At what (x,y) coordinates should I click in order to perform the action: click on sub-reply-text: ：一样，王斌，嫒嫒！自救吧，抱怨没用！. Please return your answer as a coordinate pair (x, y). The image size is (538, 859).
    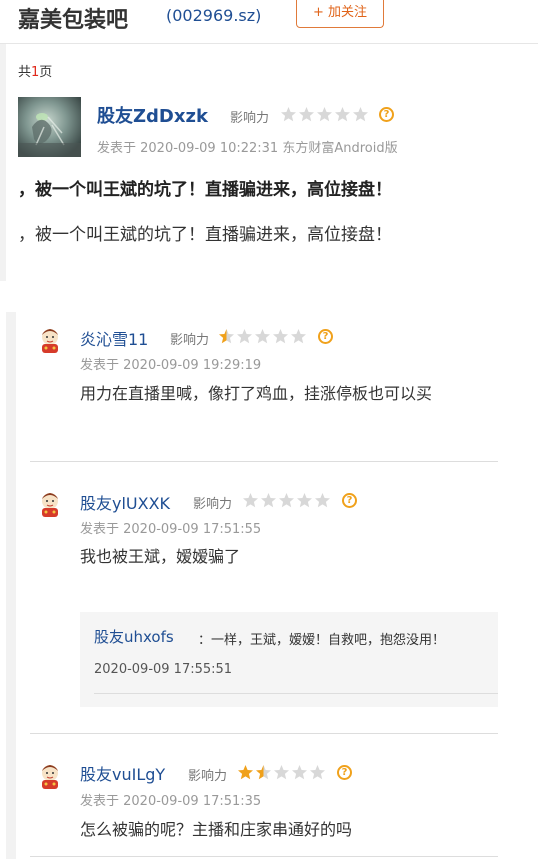
    Looking at the image, I should click on (322, 640).